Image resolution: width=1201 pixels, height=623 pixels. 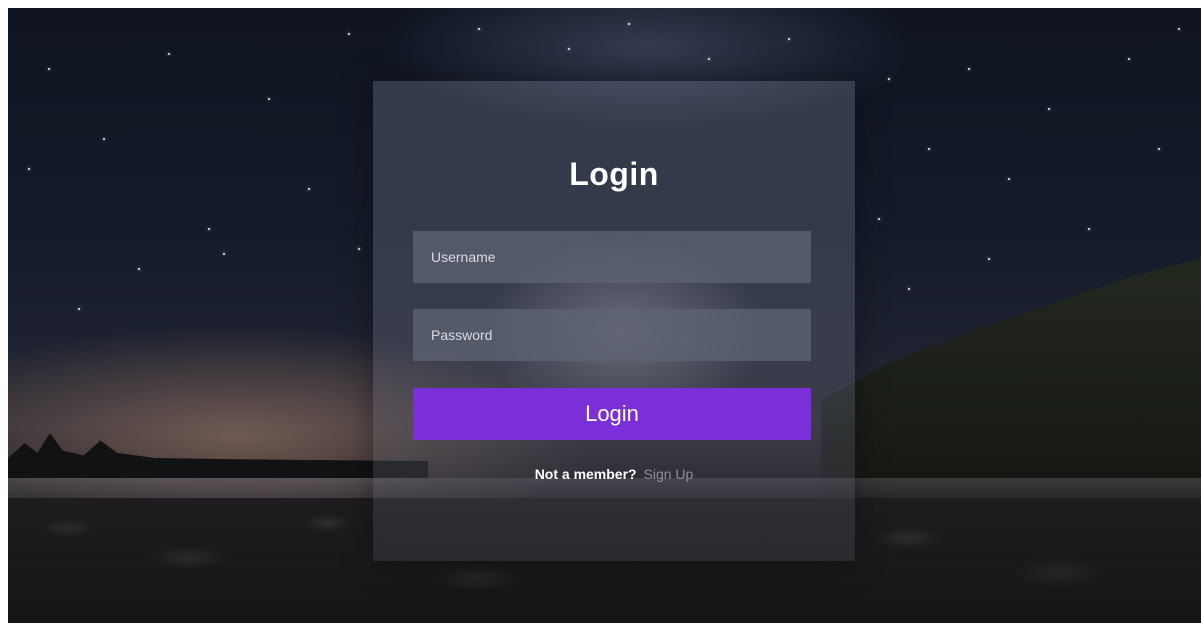 I want to click on signup-prompt: Not a member?, so click(x=585, y=474).